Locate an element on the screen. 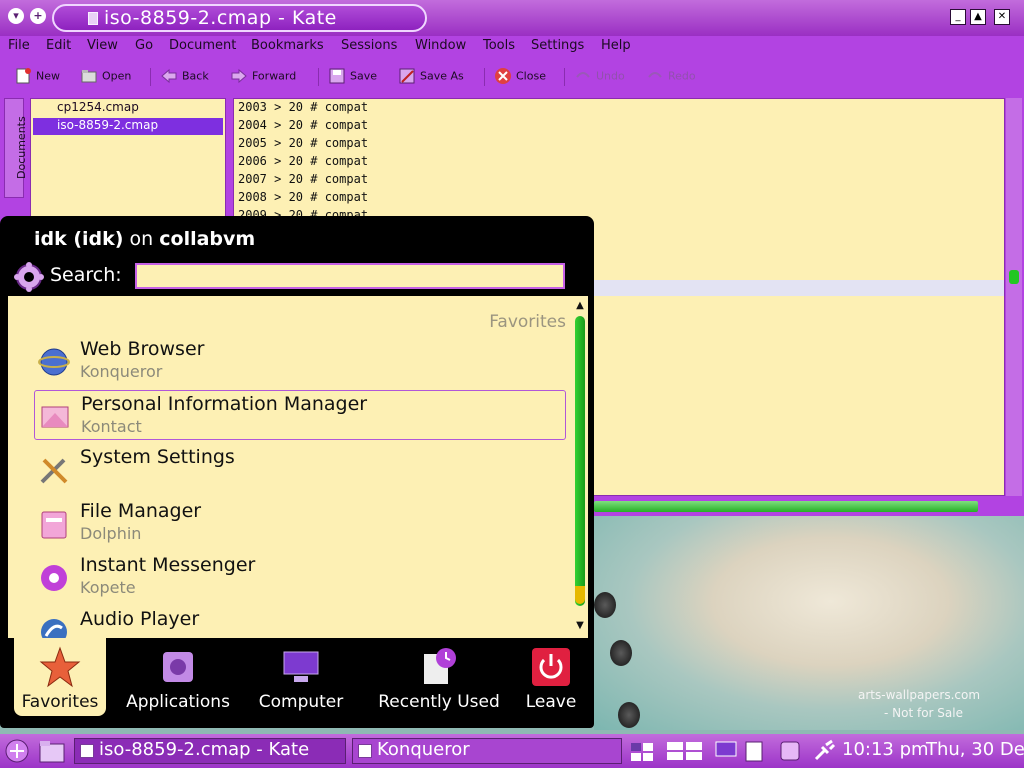  document-item-selected: iso-8859-2.cmap is located at coordinates (128, 126).